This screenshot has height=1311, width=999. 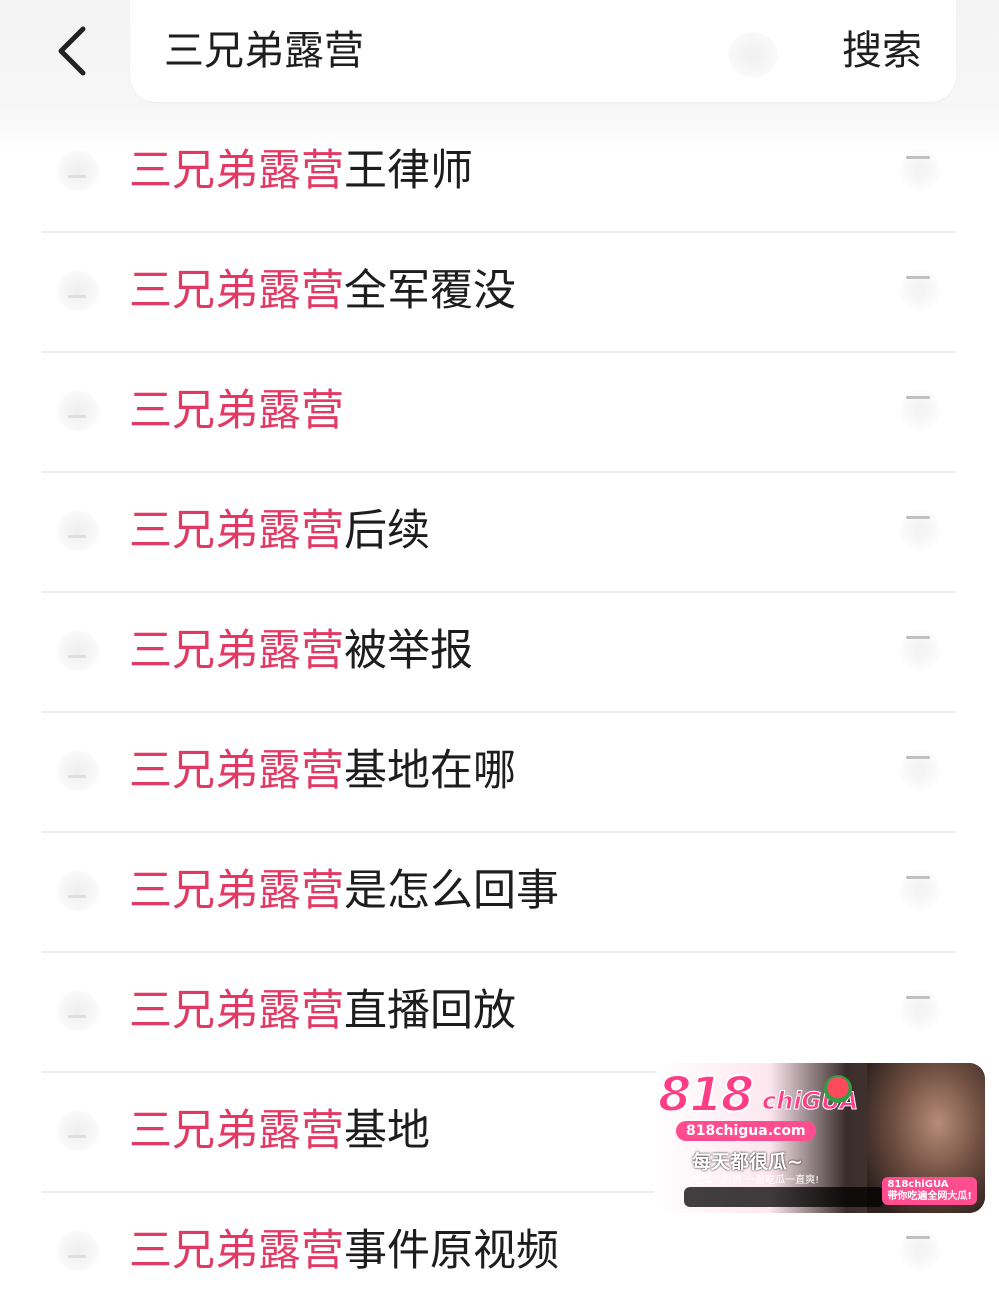 What do you see at coordinates (344, 891) in the screenshot?
I see `suggestion-text: 三兄弟露营是怎么回事` at bounding box center [344, 891].